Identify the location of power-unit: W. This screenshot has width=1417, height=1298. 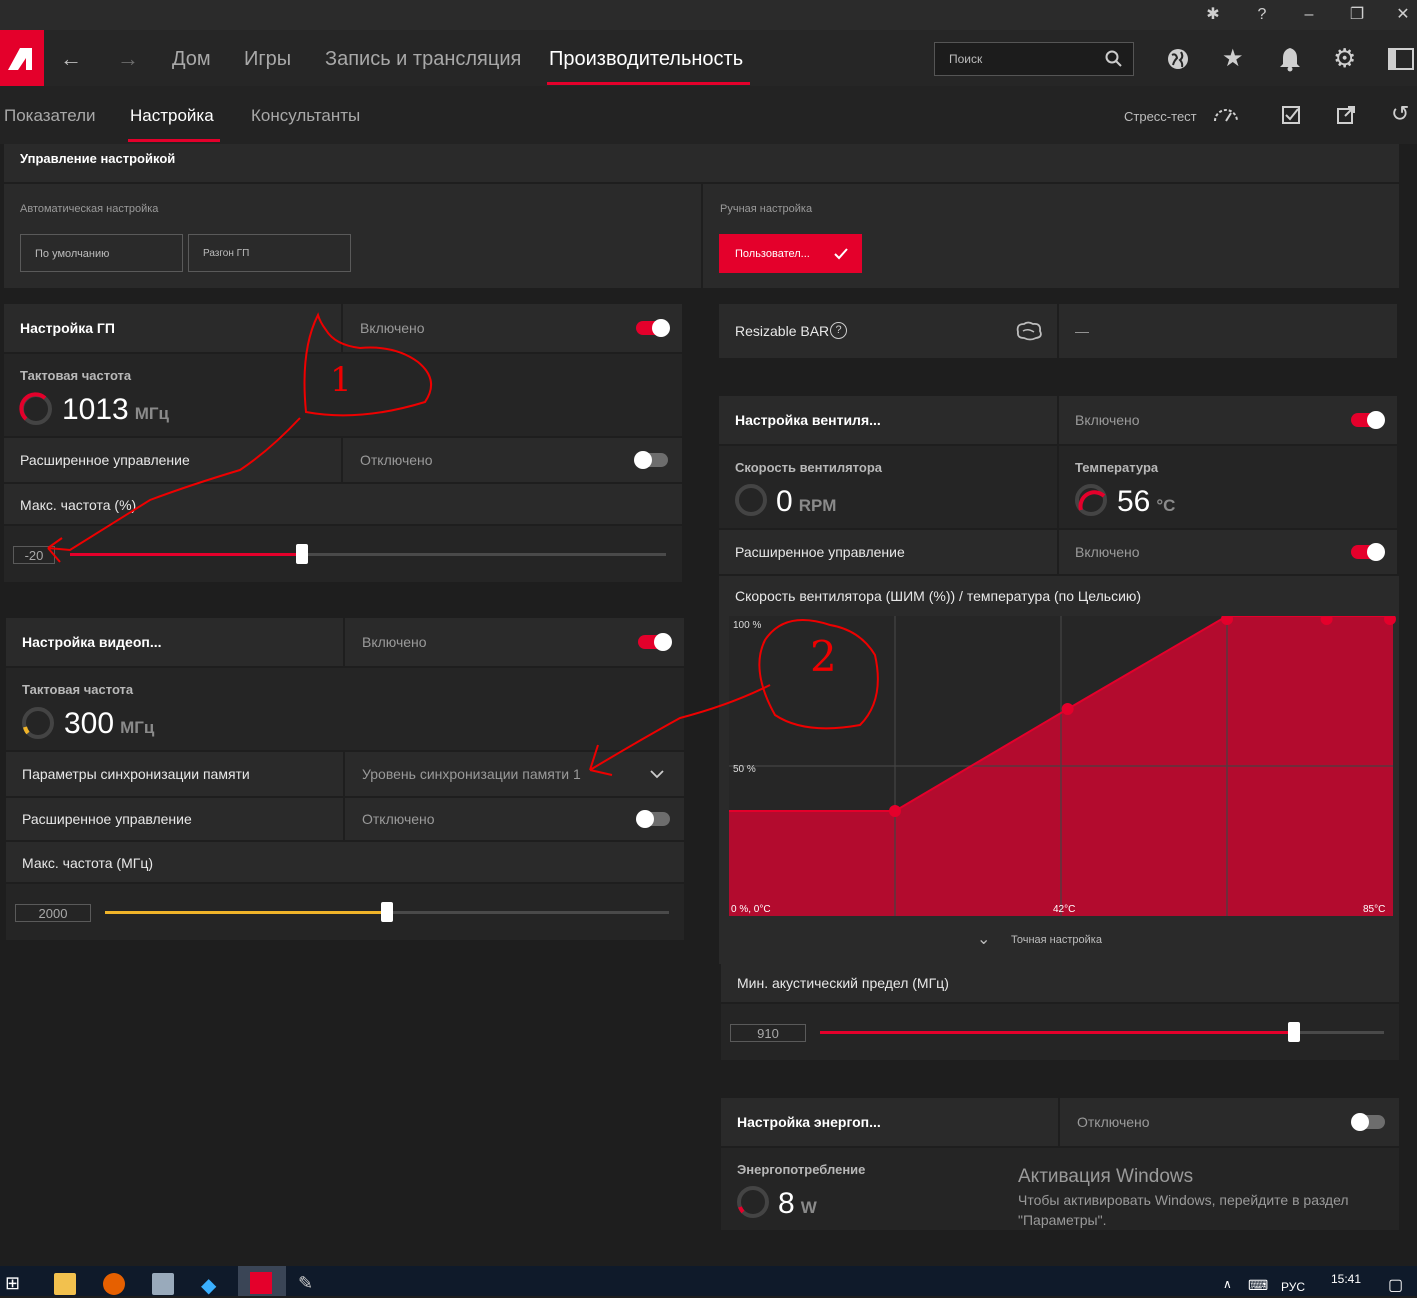
(808, 1207).